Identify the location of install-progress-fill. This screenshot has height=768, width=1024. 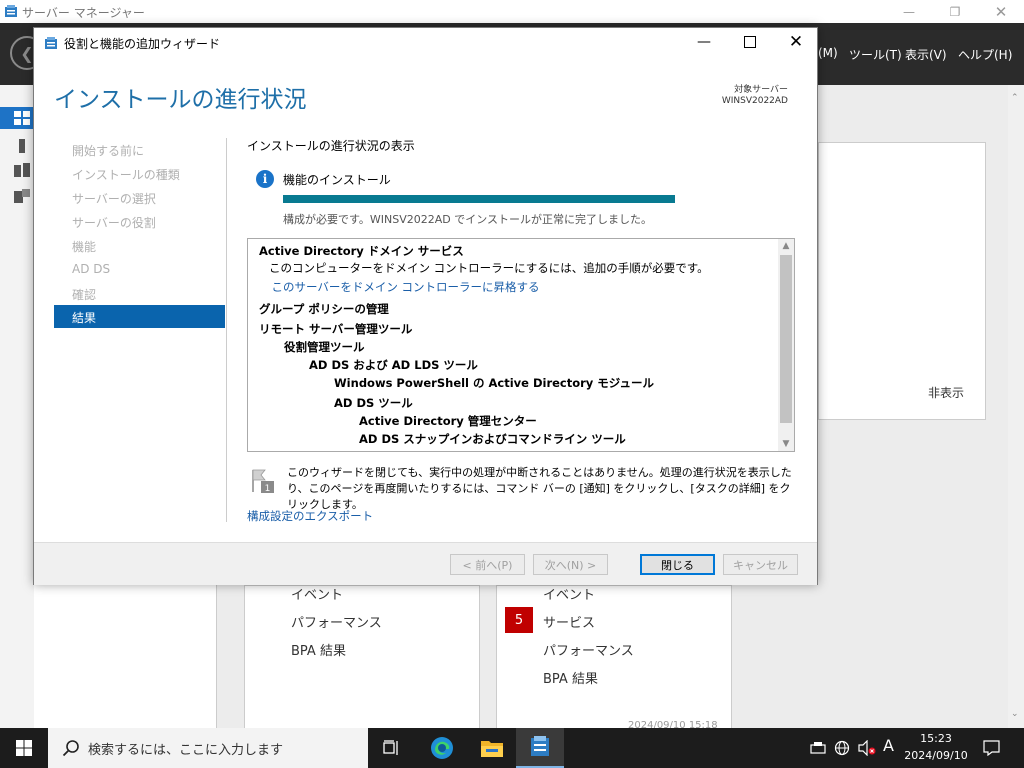
(479, 199).